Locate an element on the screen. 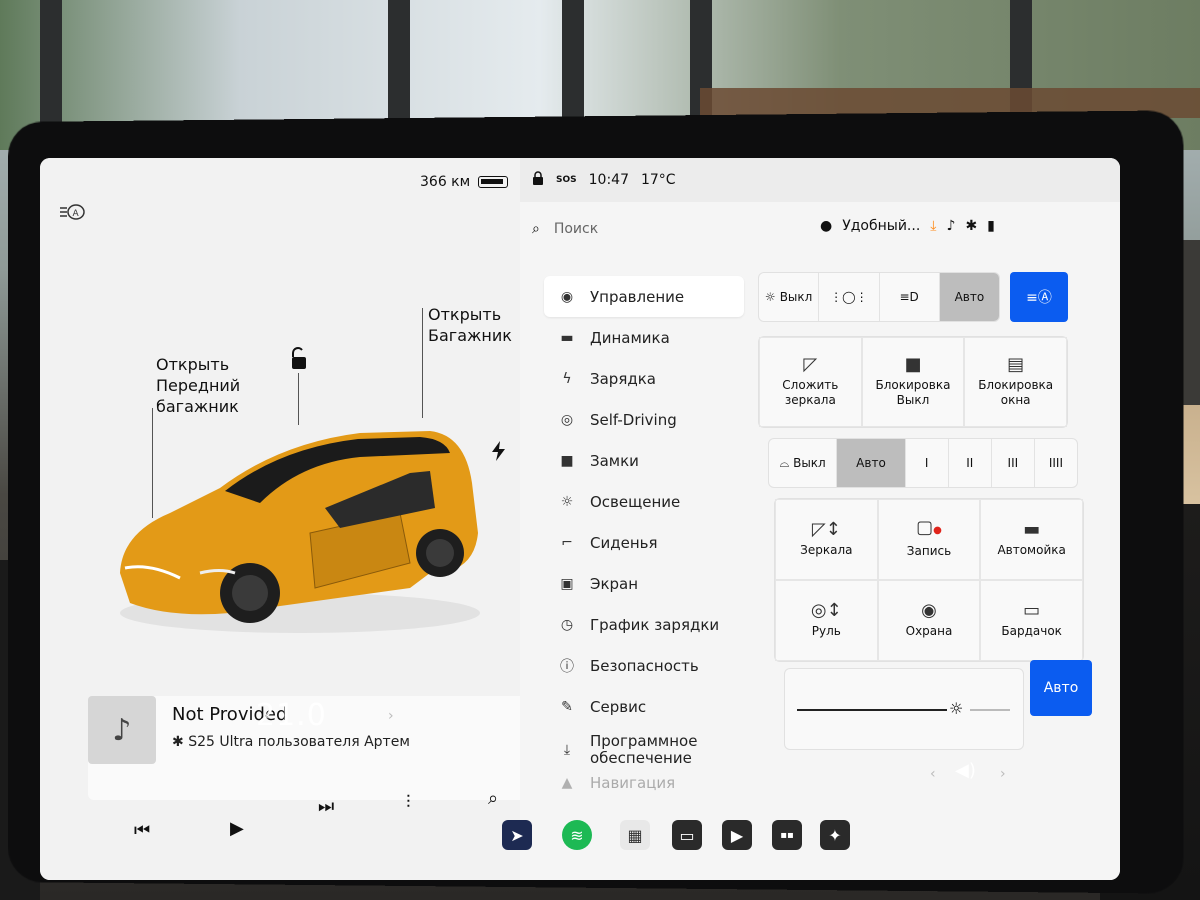 The width and height of the screenshot is (1200, 900). charge-port-icon is located at coordinates (499, 453).